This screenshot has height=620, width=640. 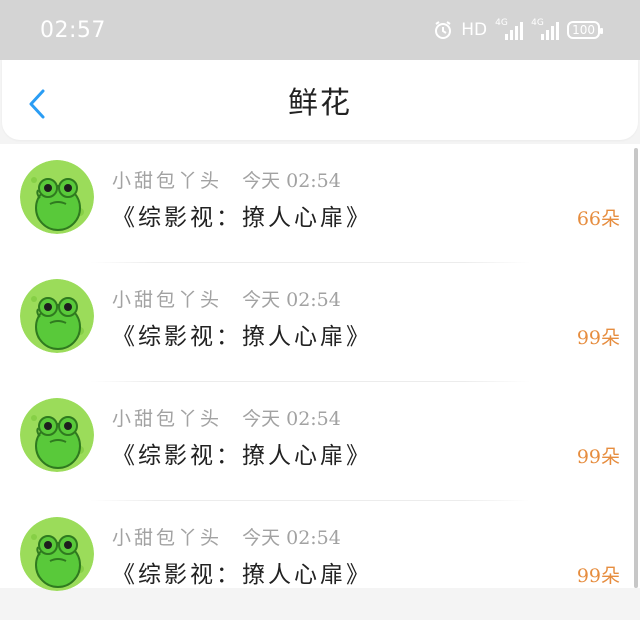 I want to click on battery-level: 100, so click(x=583, y=30).